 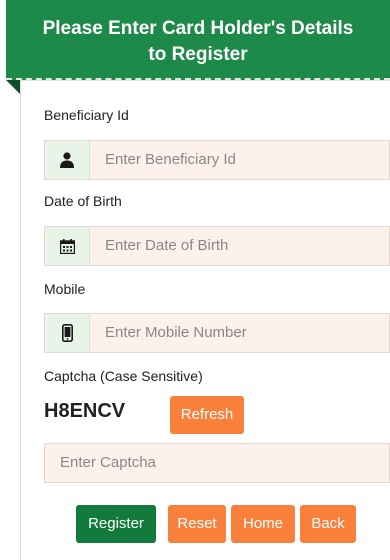 What do you see at coordinates (263, 524) in the screenshot?
I see `home-button: Home` at bounding box center [263, 524].